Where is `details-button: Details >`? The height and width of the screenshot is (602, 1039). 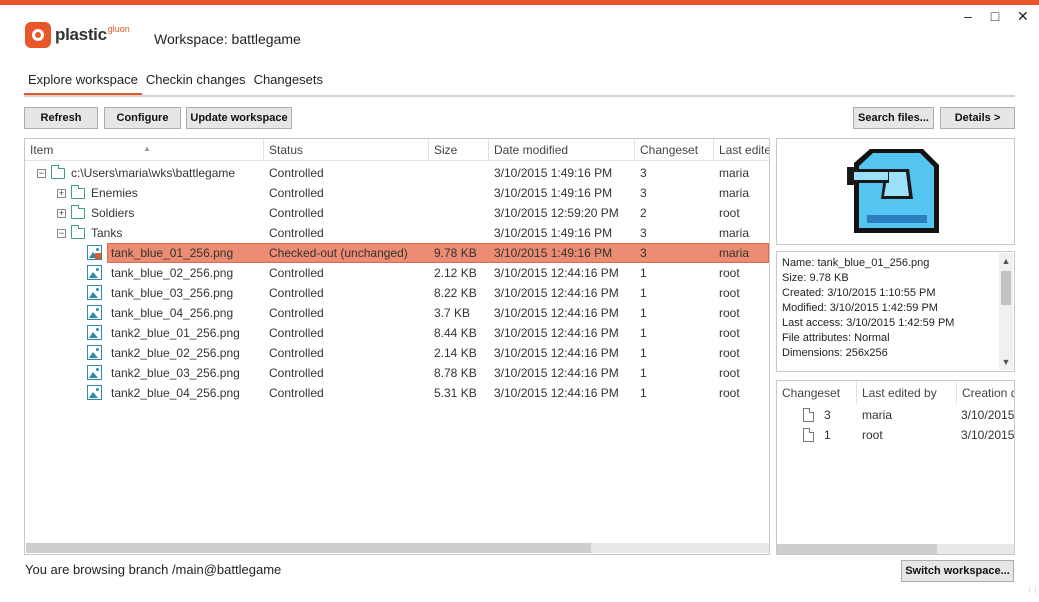
details-button: Details > is located at coordinates (977, 118).